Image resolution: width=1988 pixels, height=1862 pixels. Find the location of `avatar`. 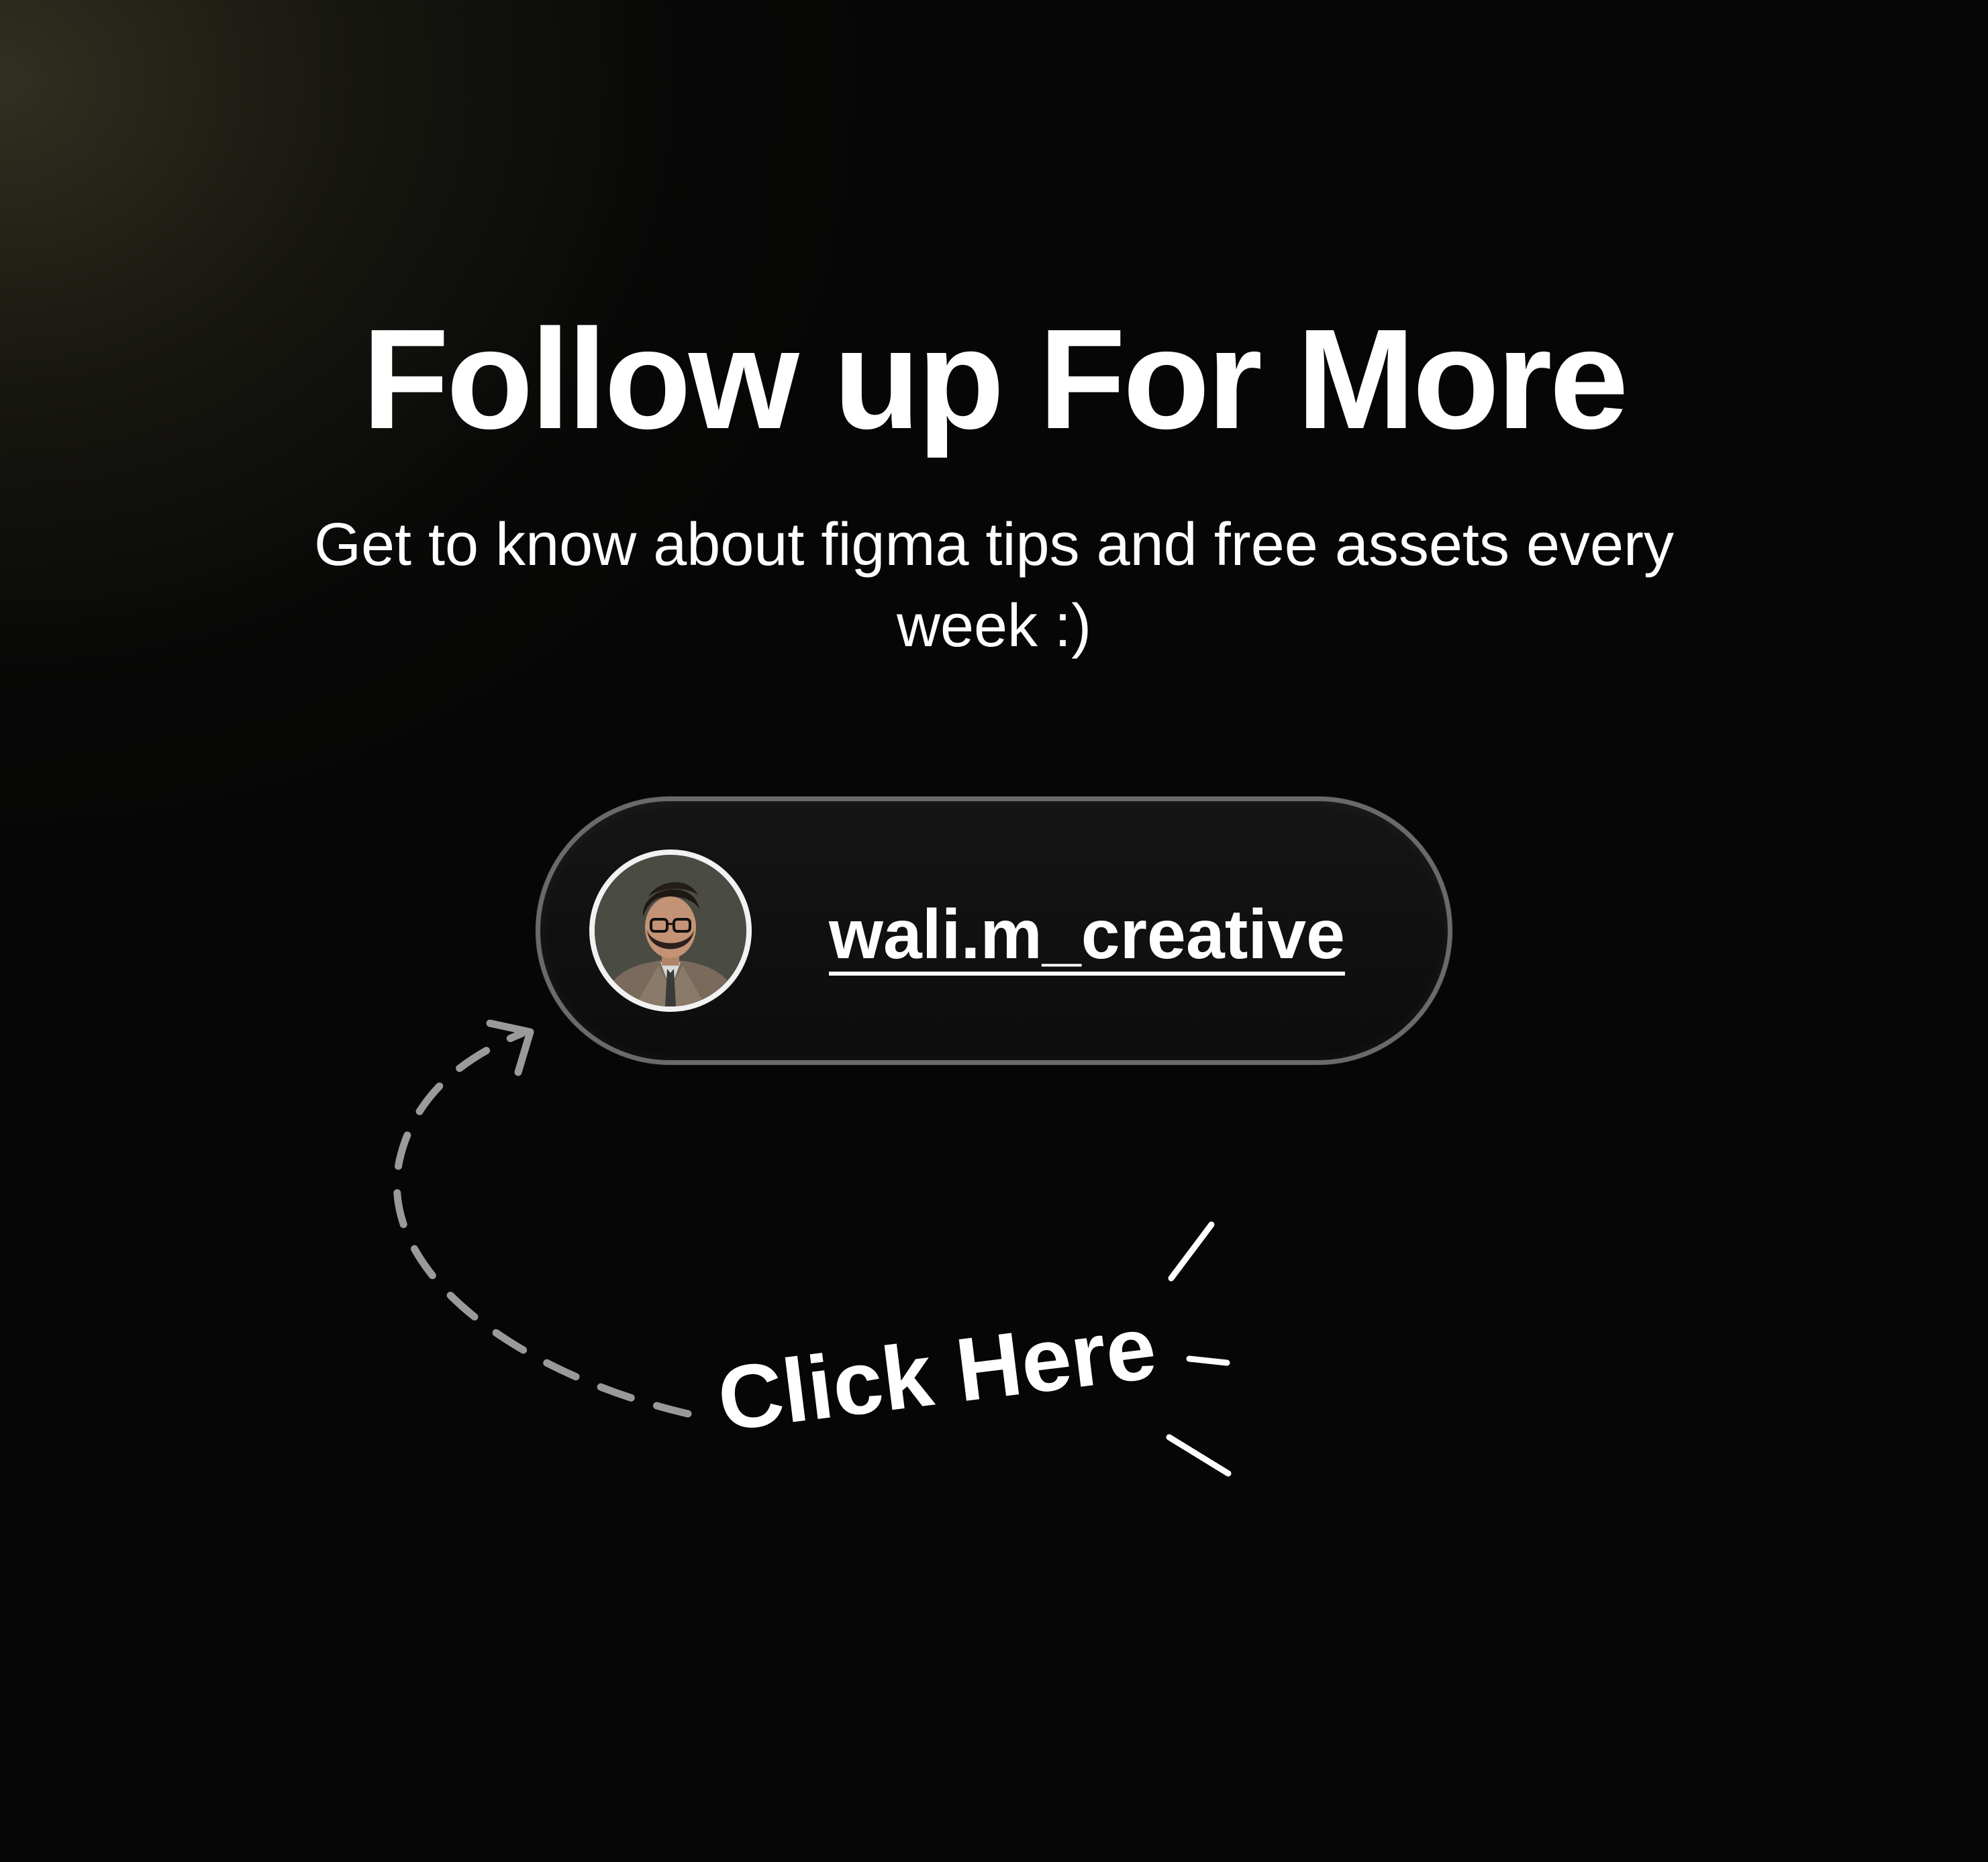

avatar is located at coordinates (670, 931).